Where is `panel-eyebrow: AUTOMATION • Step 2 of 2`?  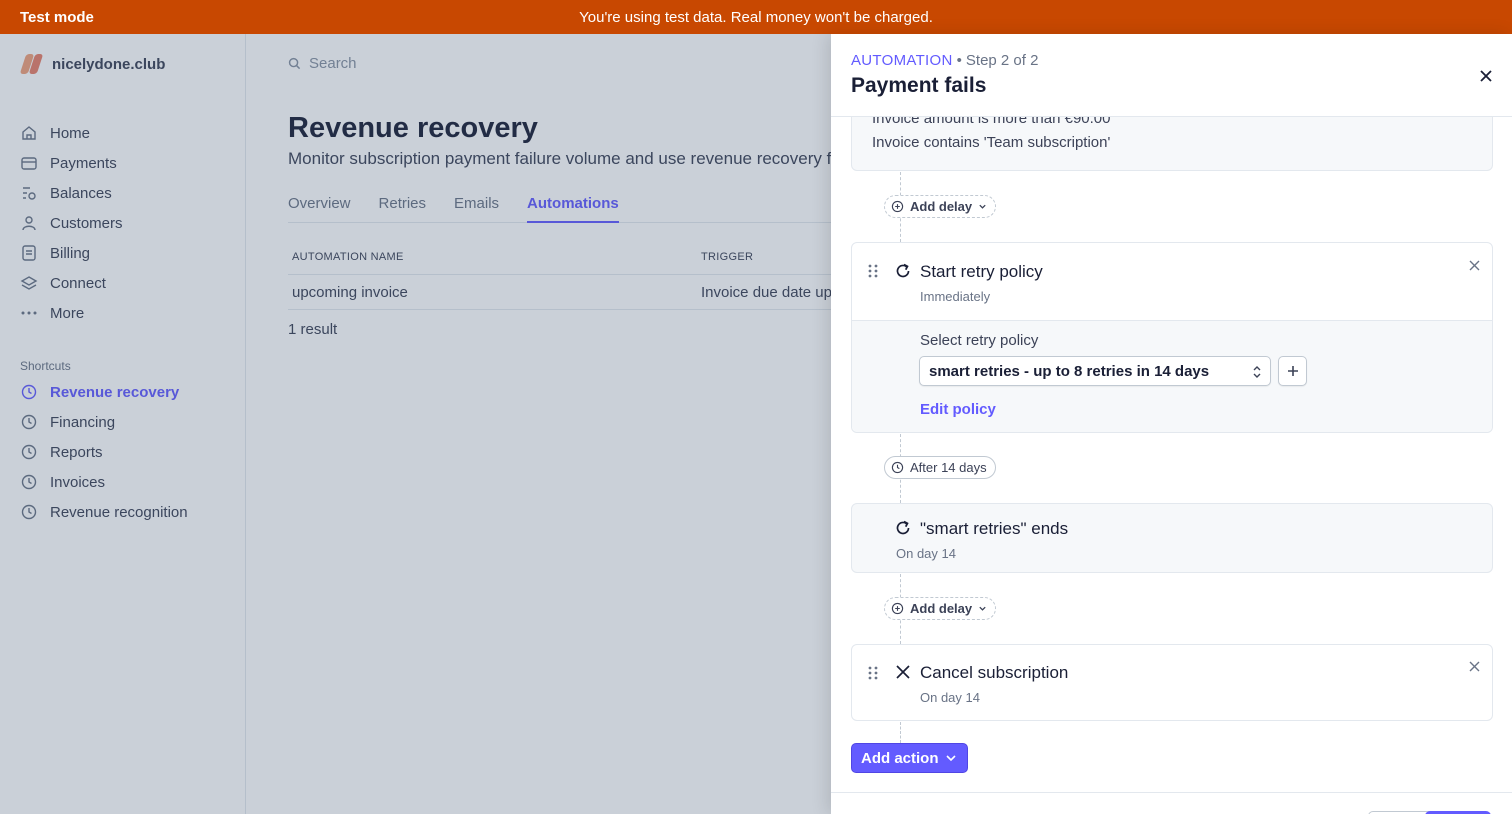 panel-eyebrow: AUTOMATION • Step 2 of 2 is located at coordinates (944, 60).